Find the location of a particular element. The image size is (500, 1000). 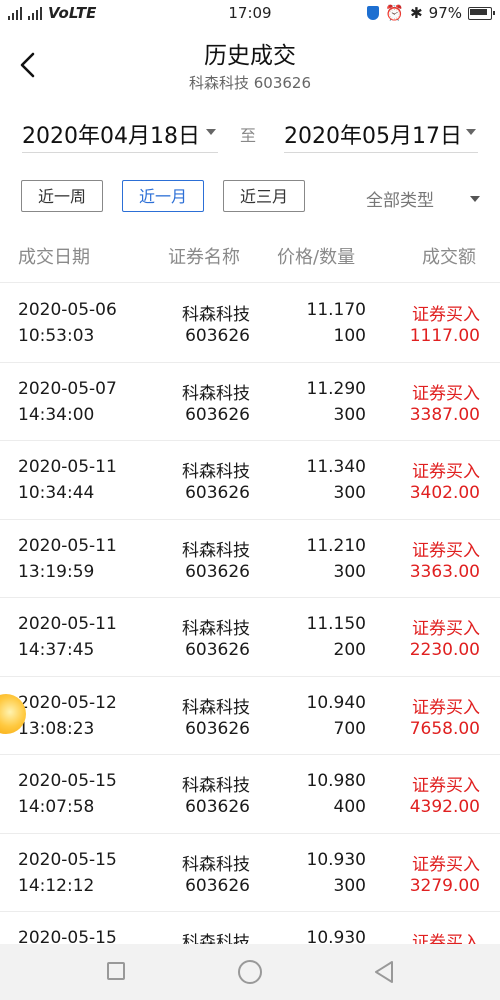

date-range: 2020年04月18日 至 2020年05月17日 is located at coordinates (250, 134).